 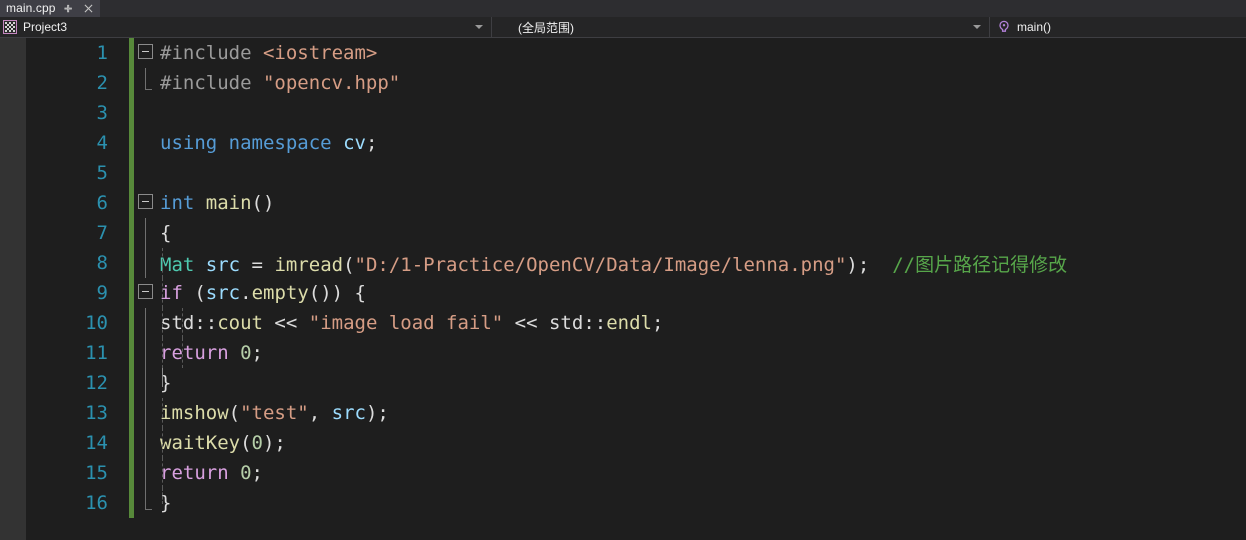 What do you see at coordinates (171, 293) in the screenshot?
I see `code-token: if` at bounding box center [171, 293].